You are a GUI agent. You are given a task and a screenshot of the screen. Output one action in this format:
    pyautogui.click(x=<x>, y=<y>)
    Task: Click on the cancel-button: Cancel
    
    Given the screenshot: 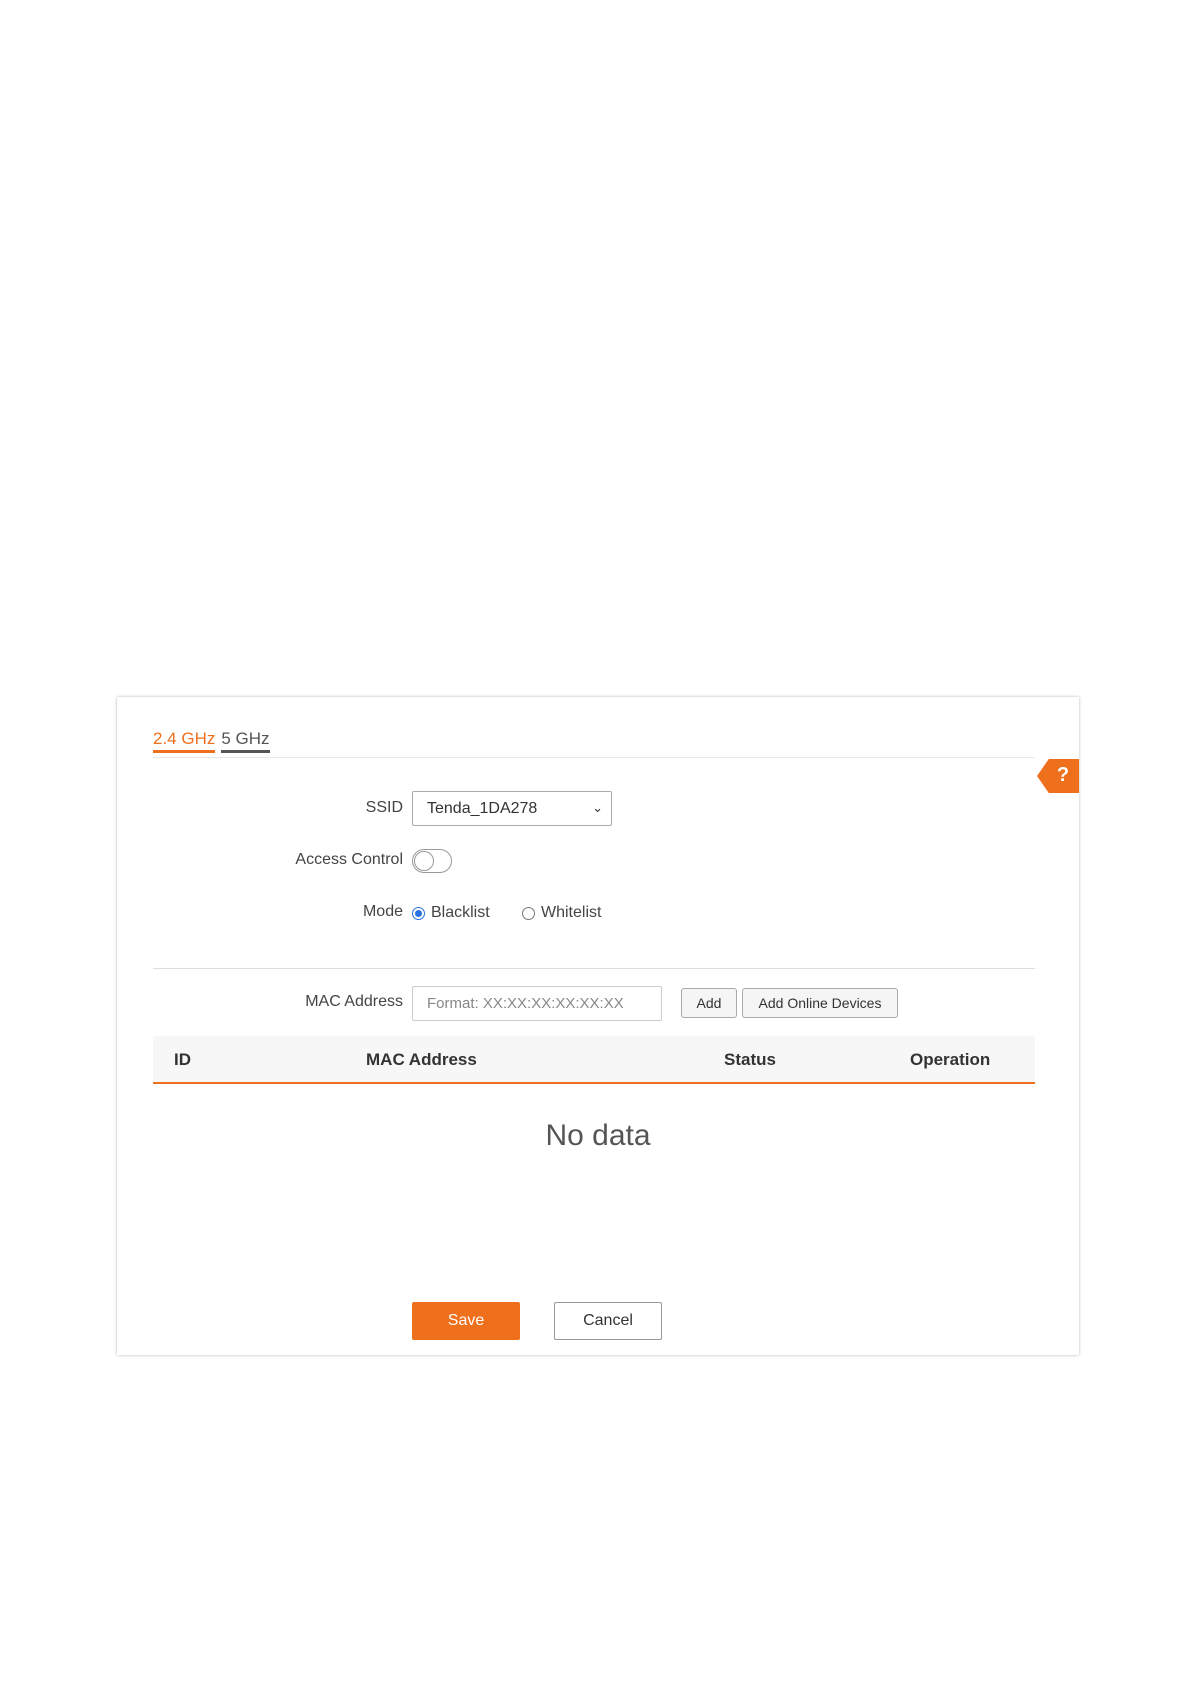 What is the action you would take?
    pyautogui.click(x=608, y=1321)
    